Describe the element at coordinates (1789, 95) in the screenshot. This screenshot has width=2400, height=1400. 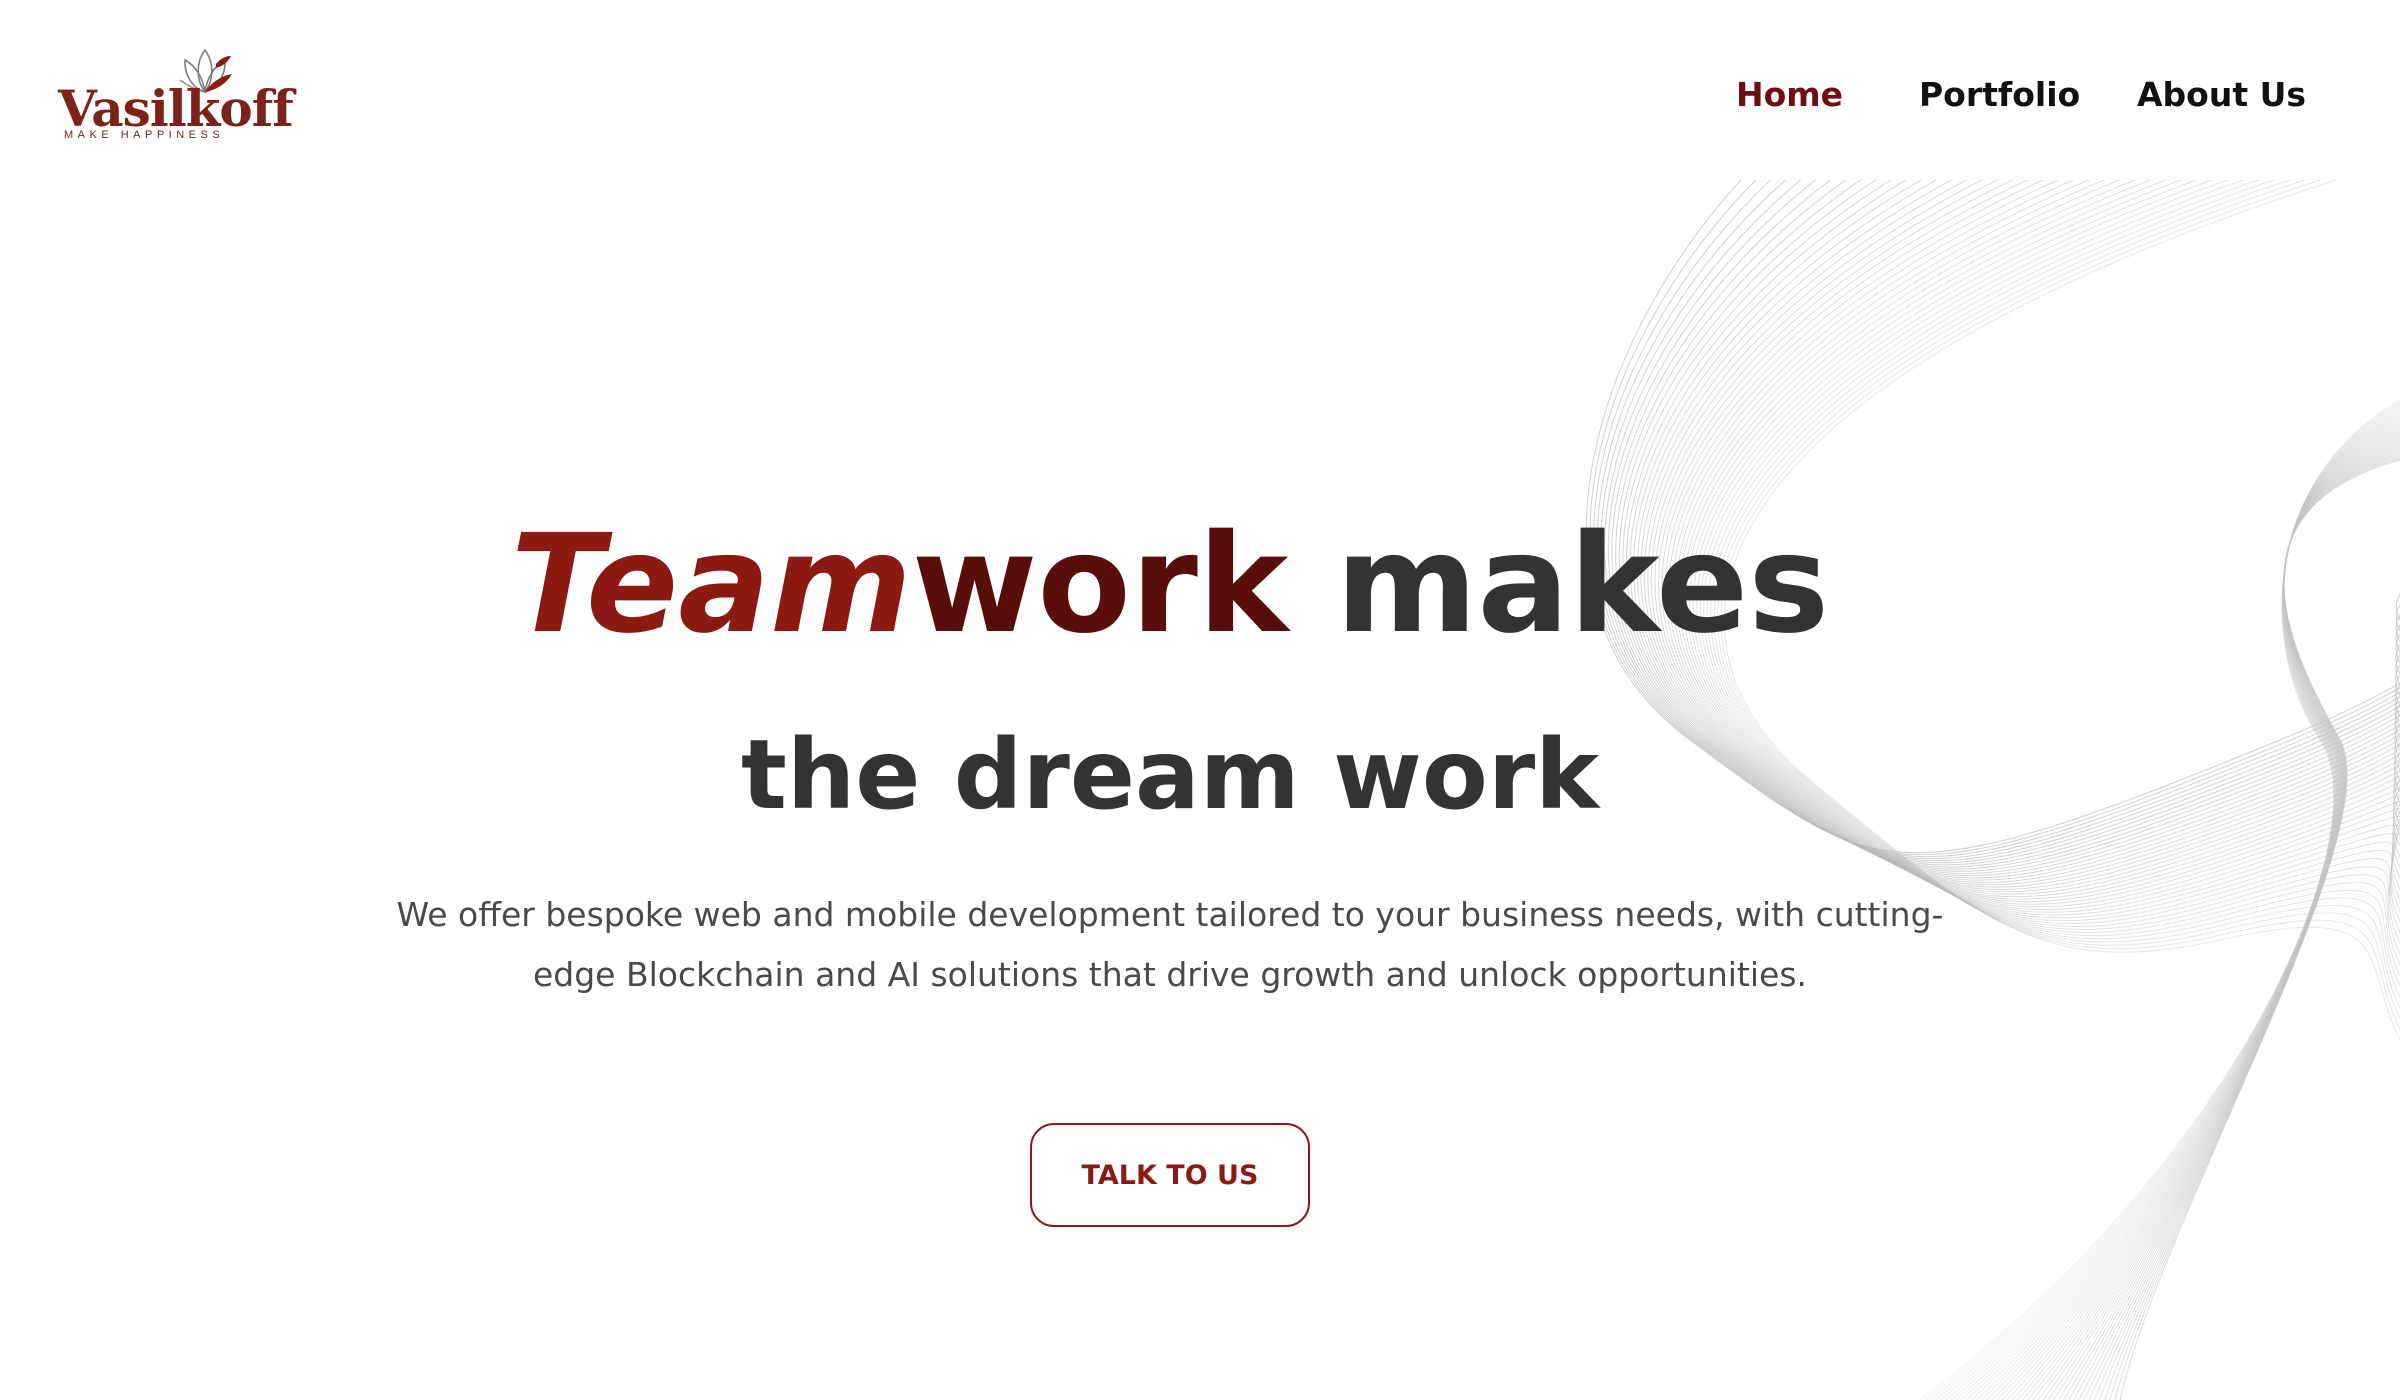
I see `nav-item-home: Home` at that location.